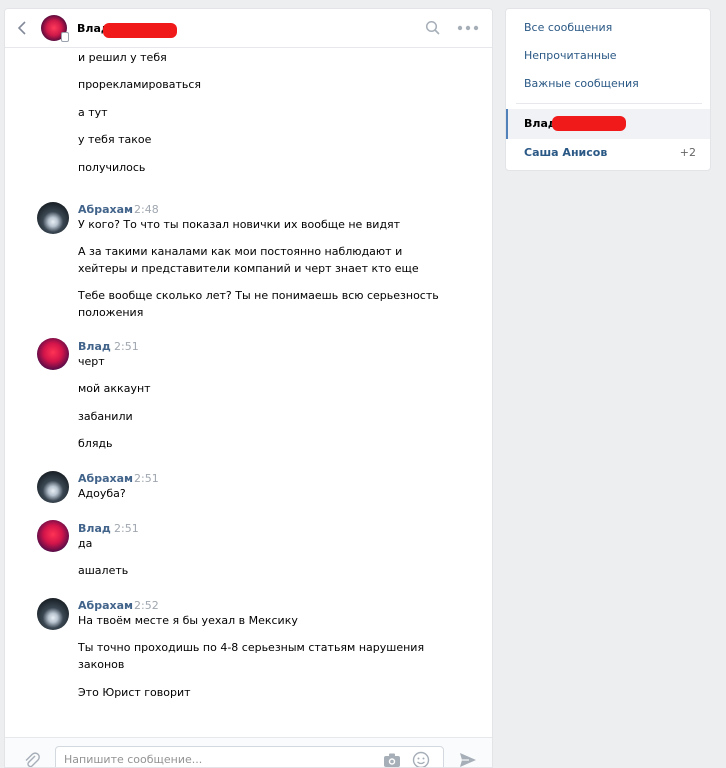 The height and width of the screenshot is (768, 726). I want to click on message-text: ашалеть, so click(103, 570).